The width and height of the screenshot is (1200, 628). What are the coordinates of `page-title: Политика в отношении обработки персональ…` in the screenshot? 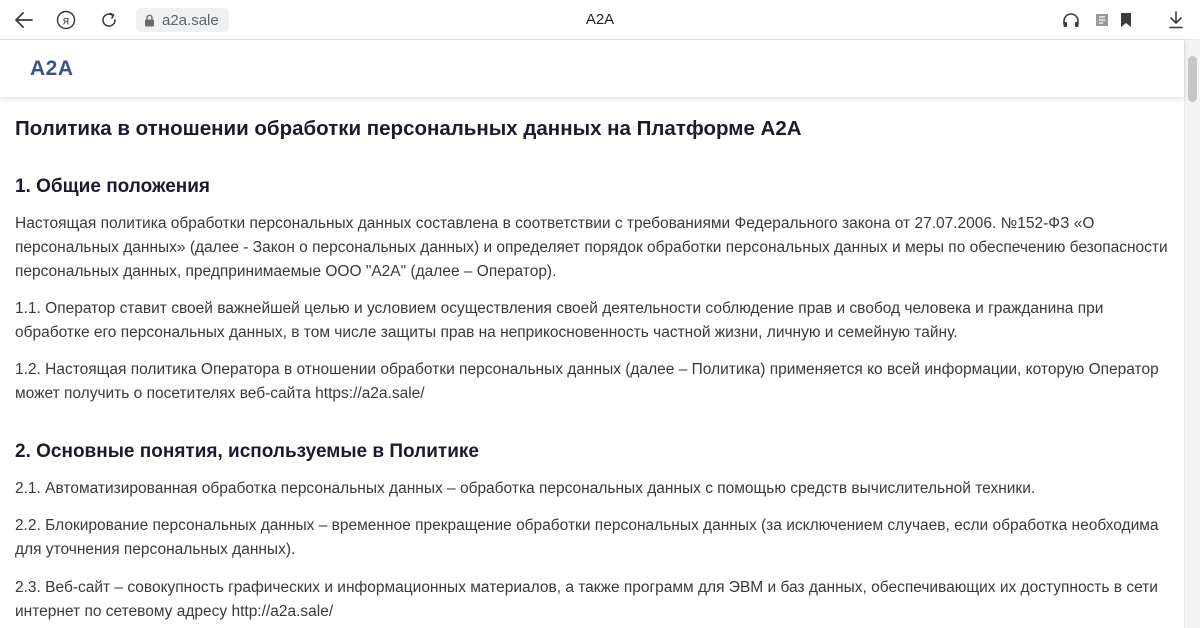 It's located at (408, 128).